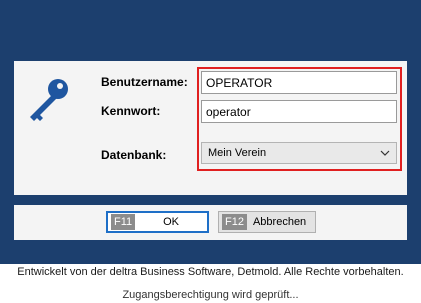  Describe the element at coordinates (299, 82) in the screenshot. I see `username-input` at that location.